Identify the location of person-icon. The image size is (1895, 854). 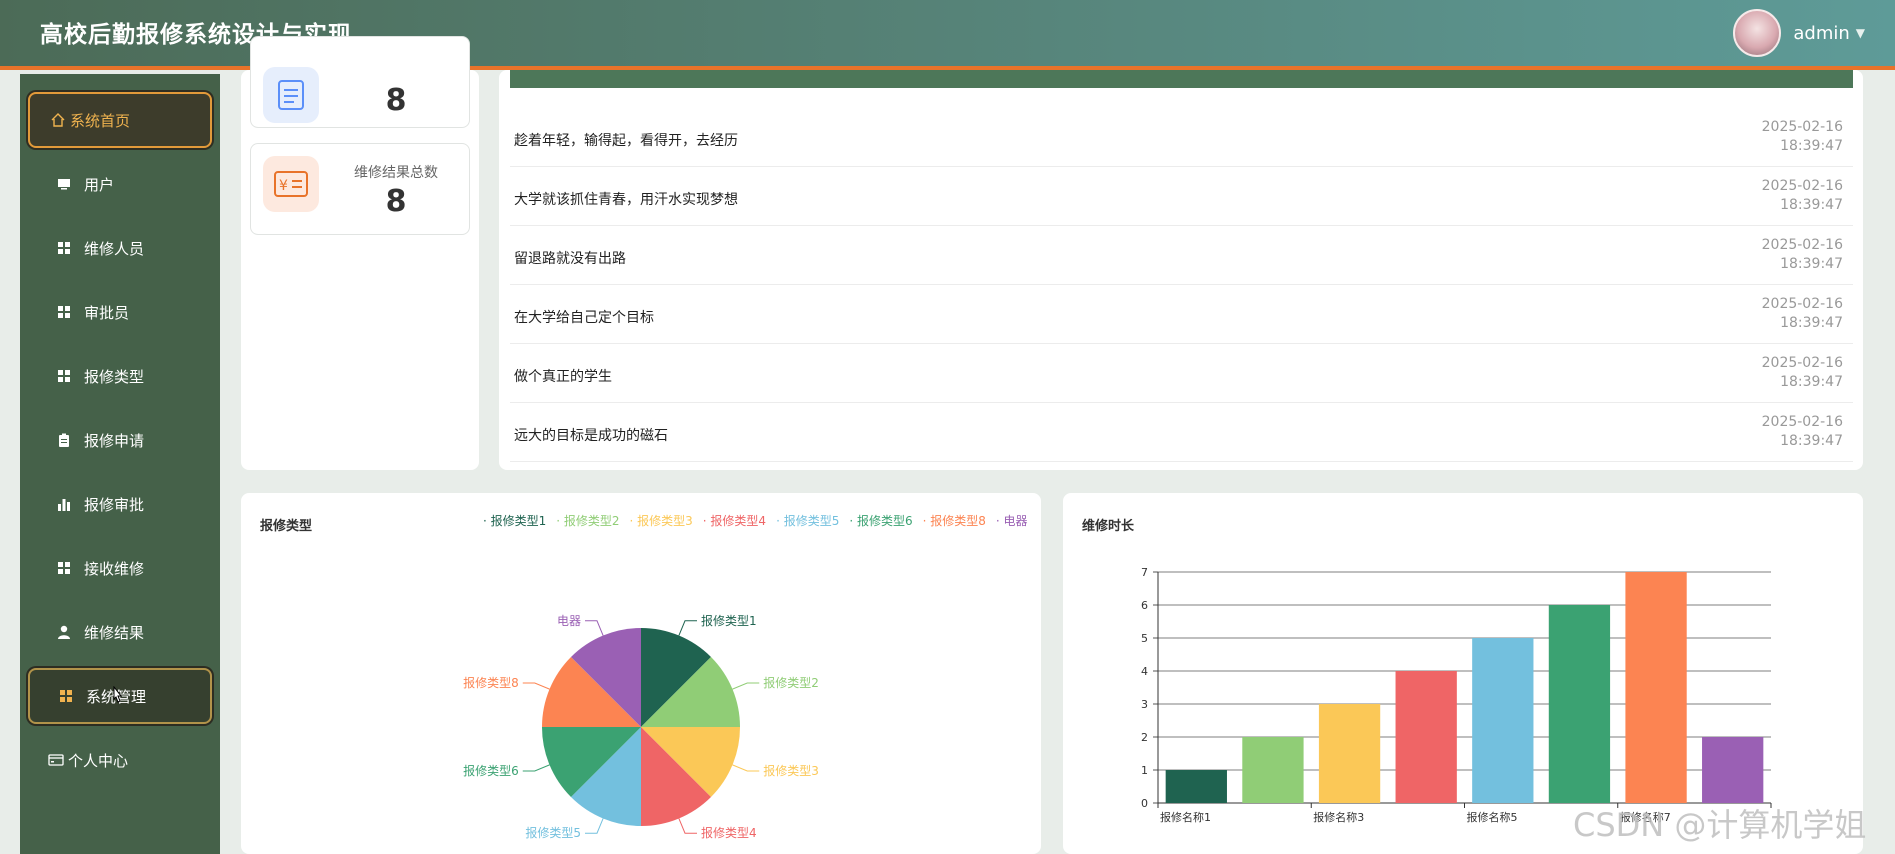
(64, 632).